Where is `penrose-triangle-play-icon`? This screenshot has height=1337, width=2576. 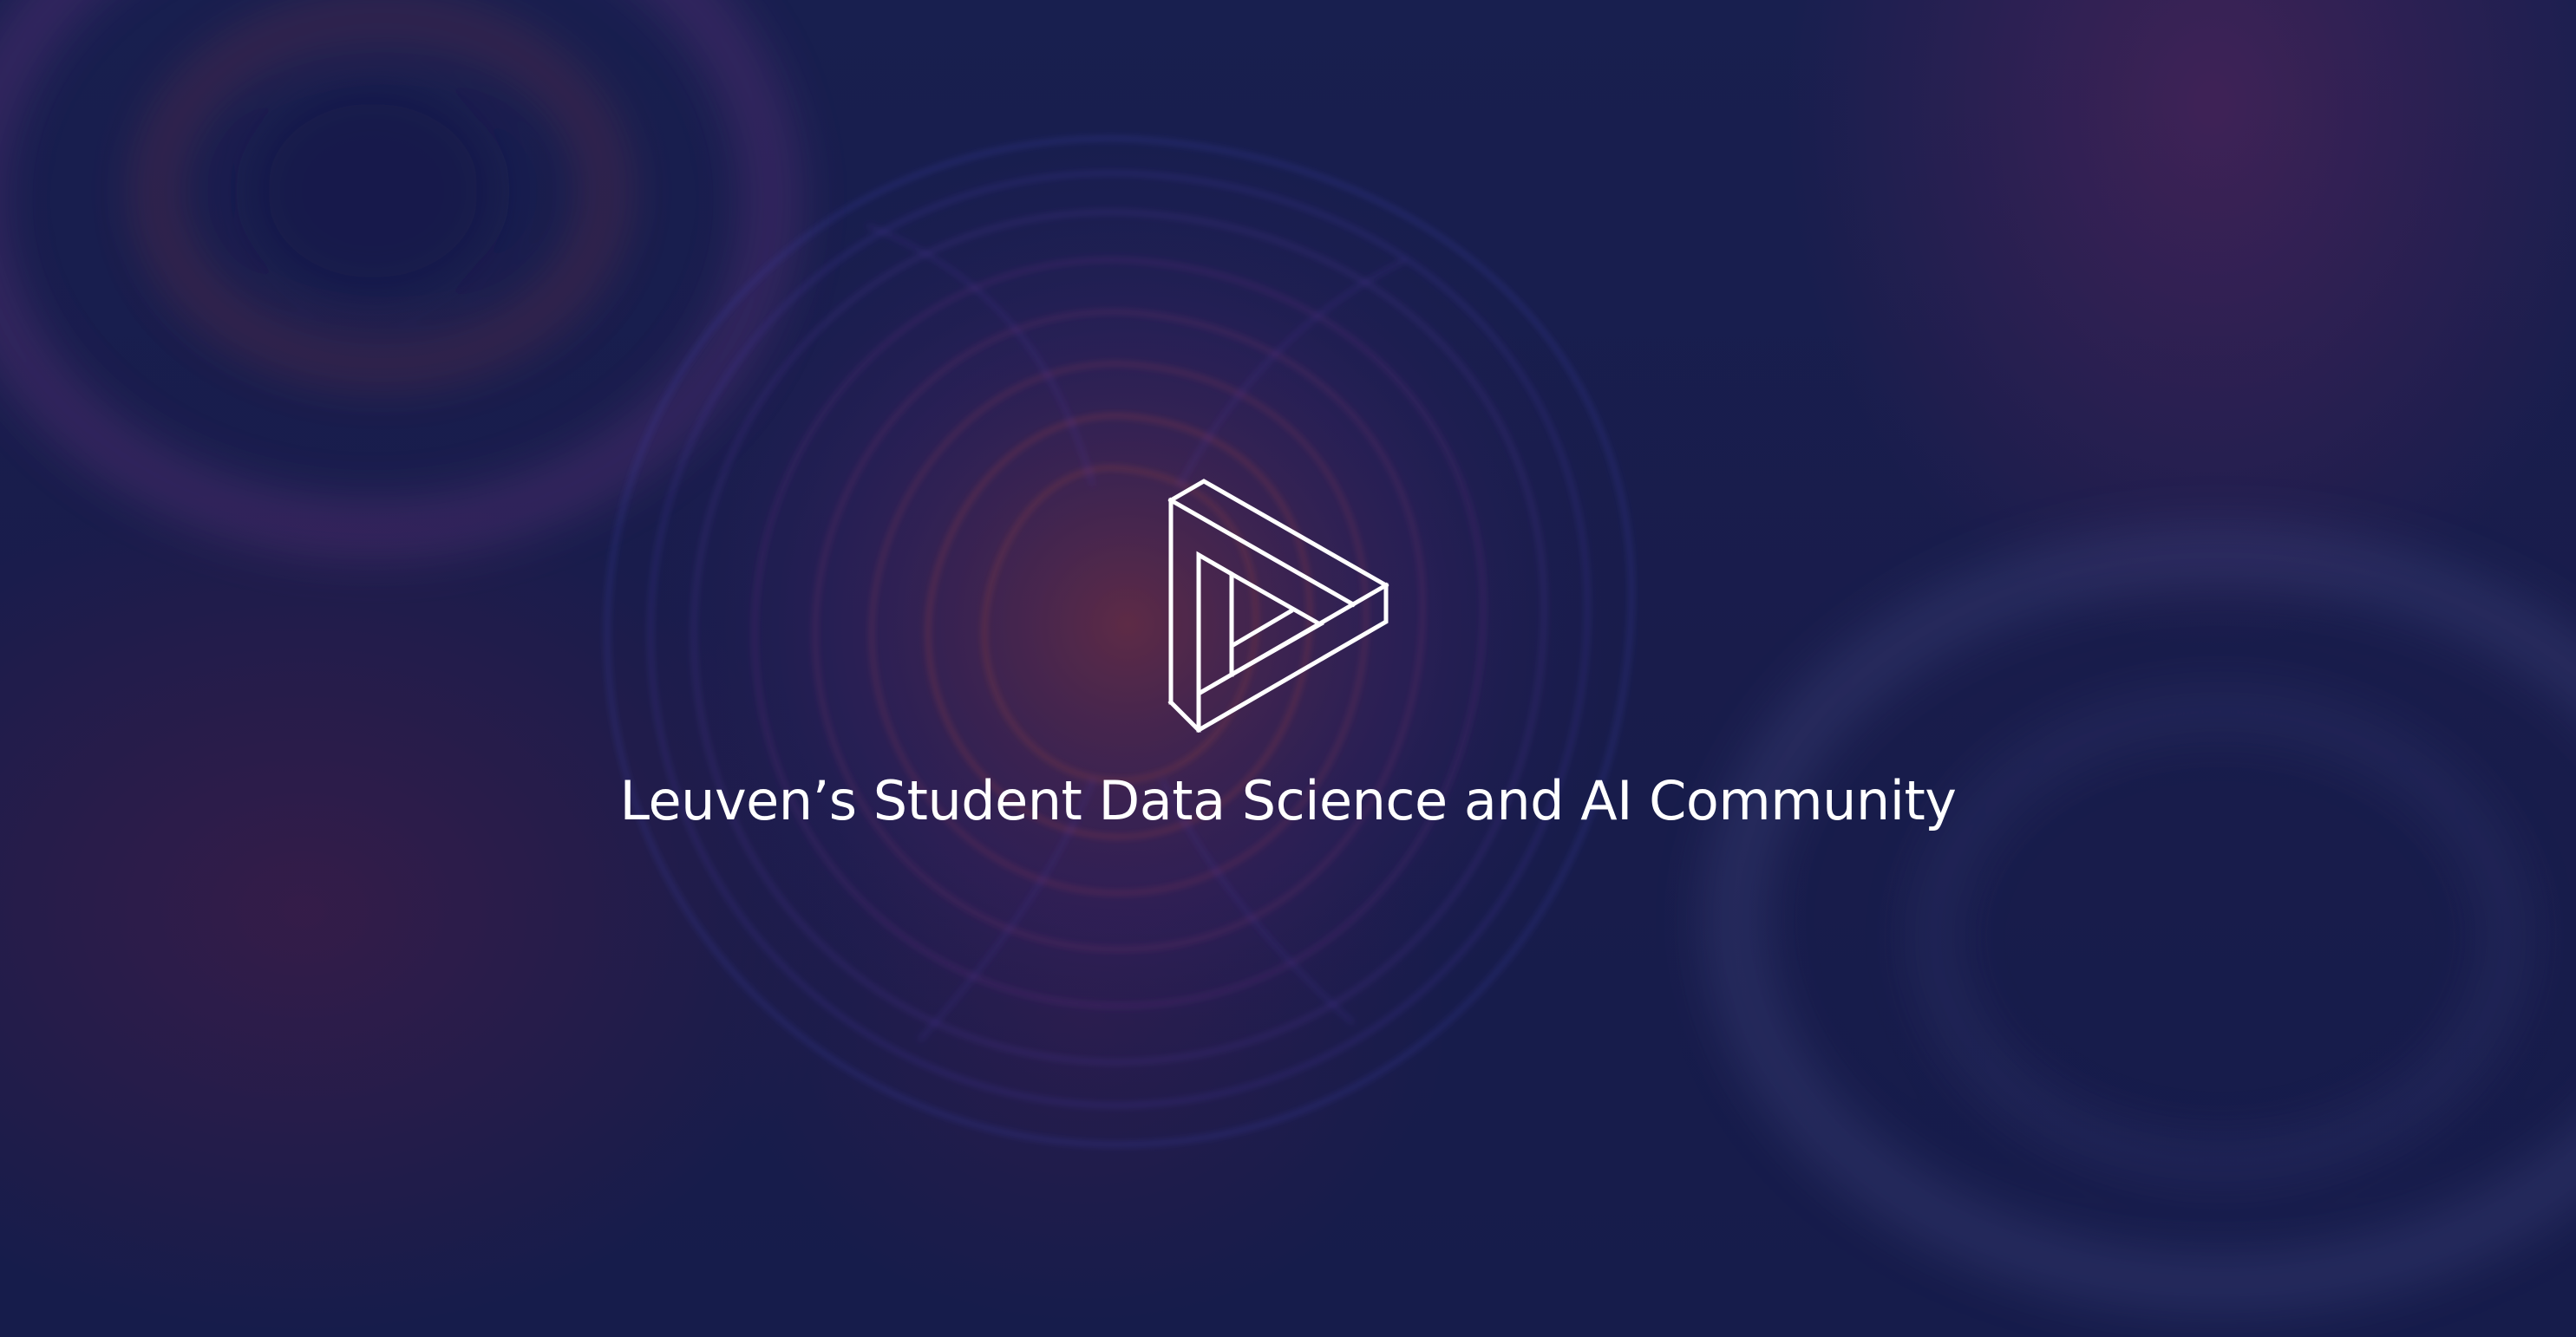
penrose-triangle-play-icon is located at coordinates (1278, 606).